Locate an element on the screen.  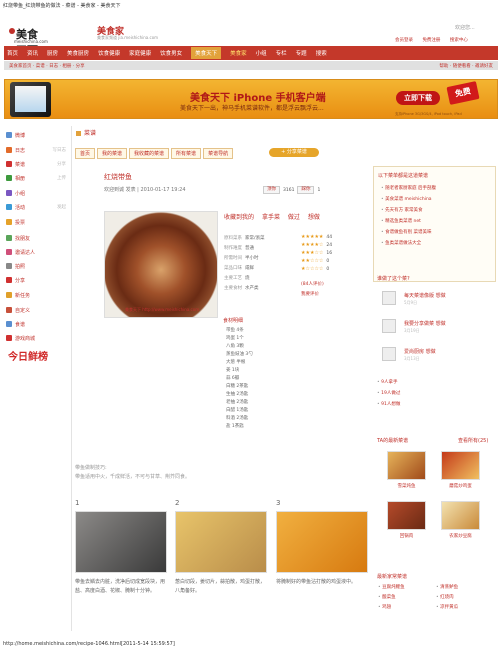
ingredient-item: 料酒 2汤匙 is located at coordinates (237, 418).